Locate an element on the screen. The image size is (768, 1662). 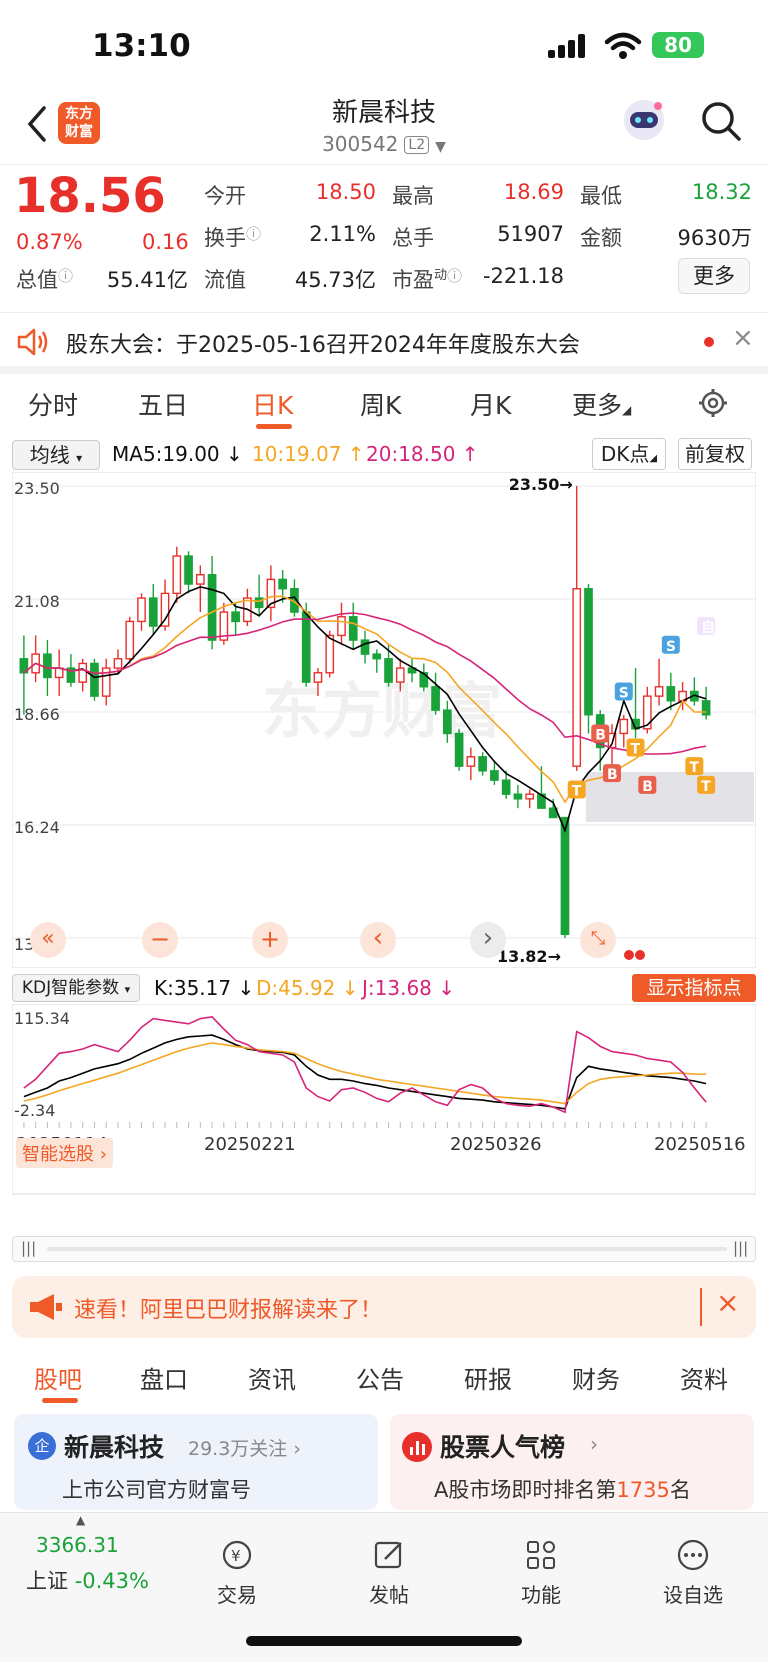
turnover-value: 2.11% is located at coordinates (342, 234).